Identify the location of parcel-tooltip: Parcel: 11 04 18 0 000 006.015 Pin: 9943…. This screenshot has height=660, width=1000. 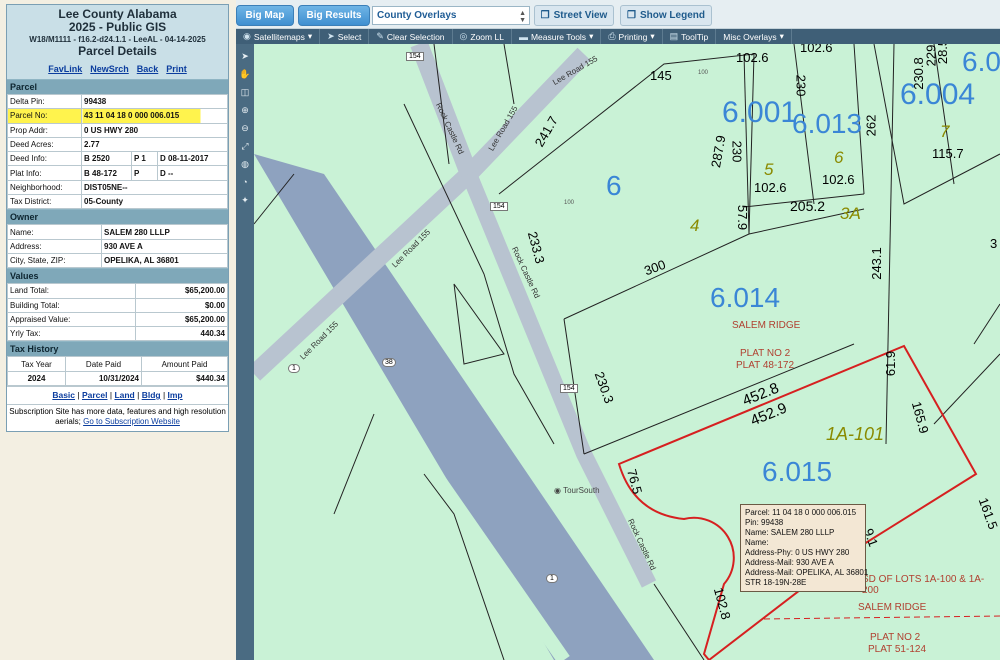
(804, 548).